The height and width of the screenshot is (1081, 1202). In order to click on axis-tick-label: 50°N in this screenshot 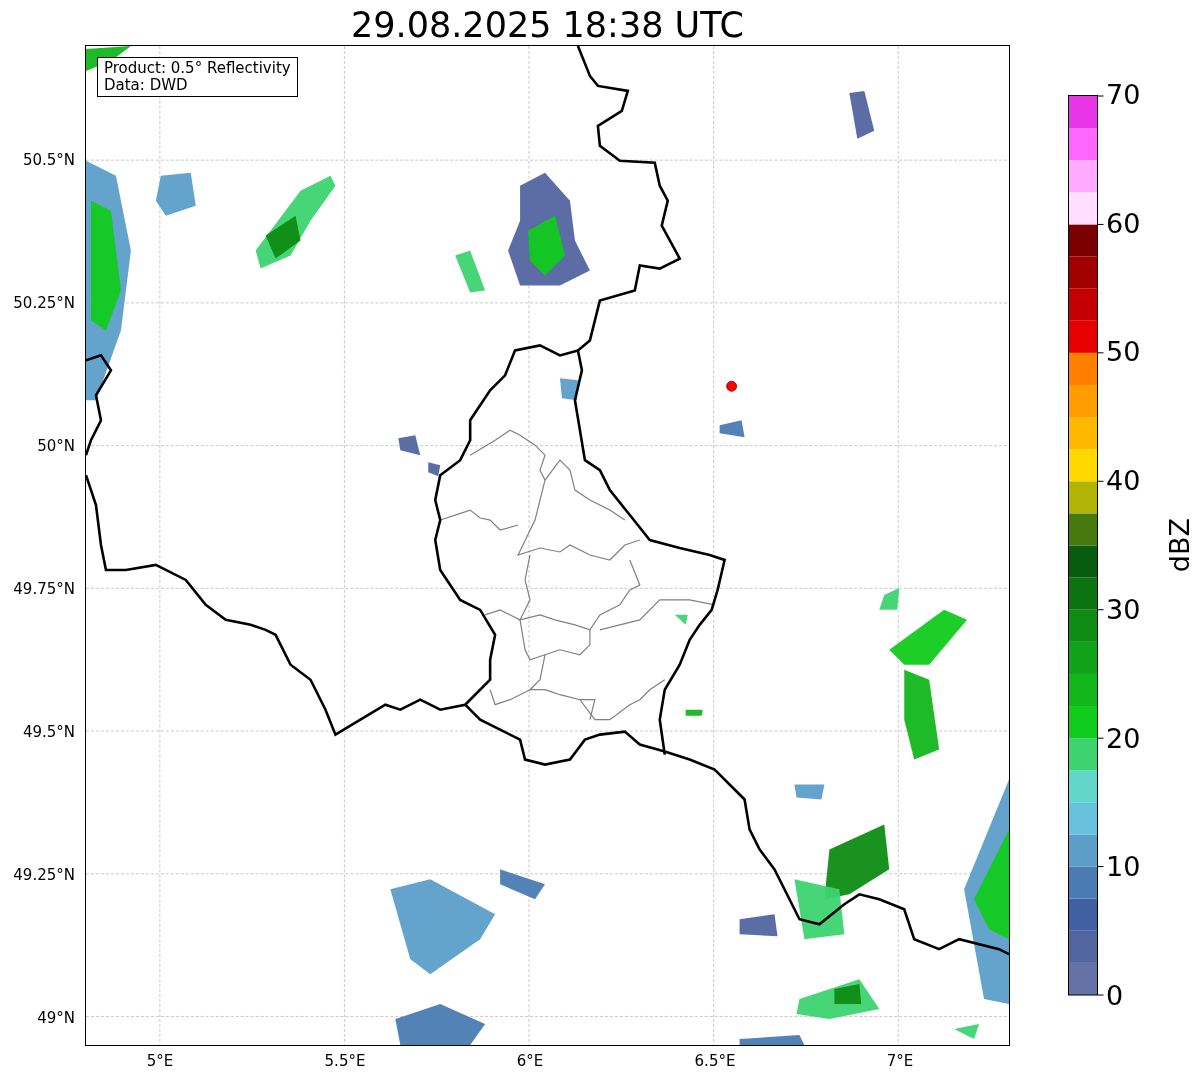, I will do `click(56, 446)`.